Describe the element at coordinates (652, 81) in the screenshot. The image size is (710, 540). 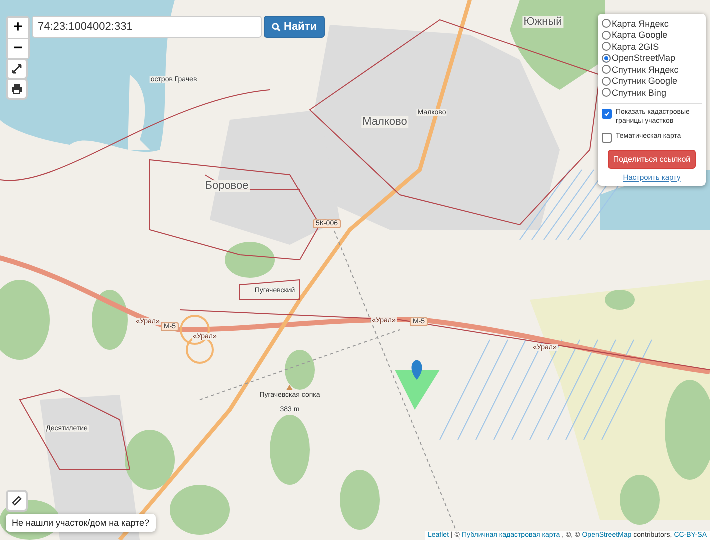
I see `layer-option: Спутник Google` at that location.